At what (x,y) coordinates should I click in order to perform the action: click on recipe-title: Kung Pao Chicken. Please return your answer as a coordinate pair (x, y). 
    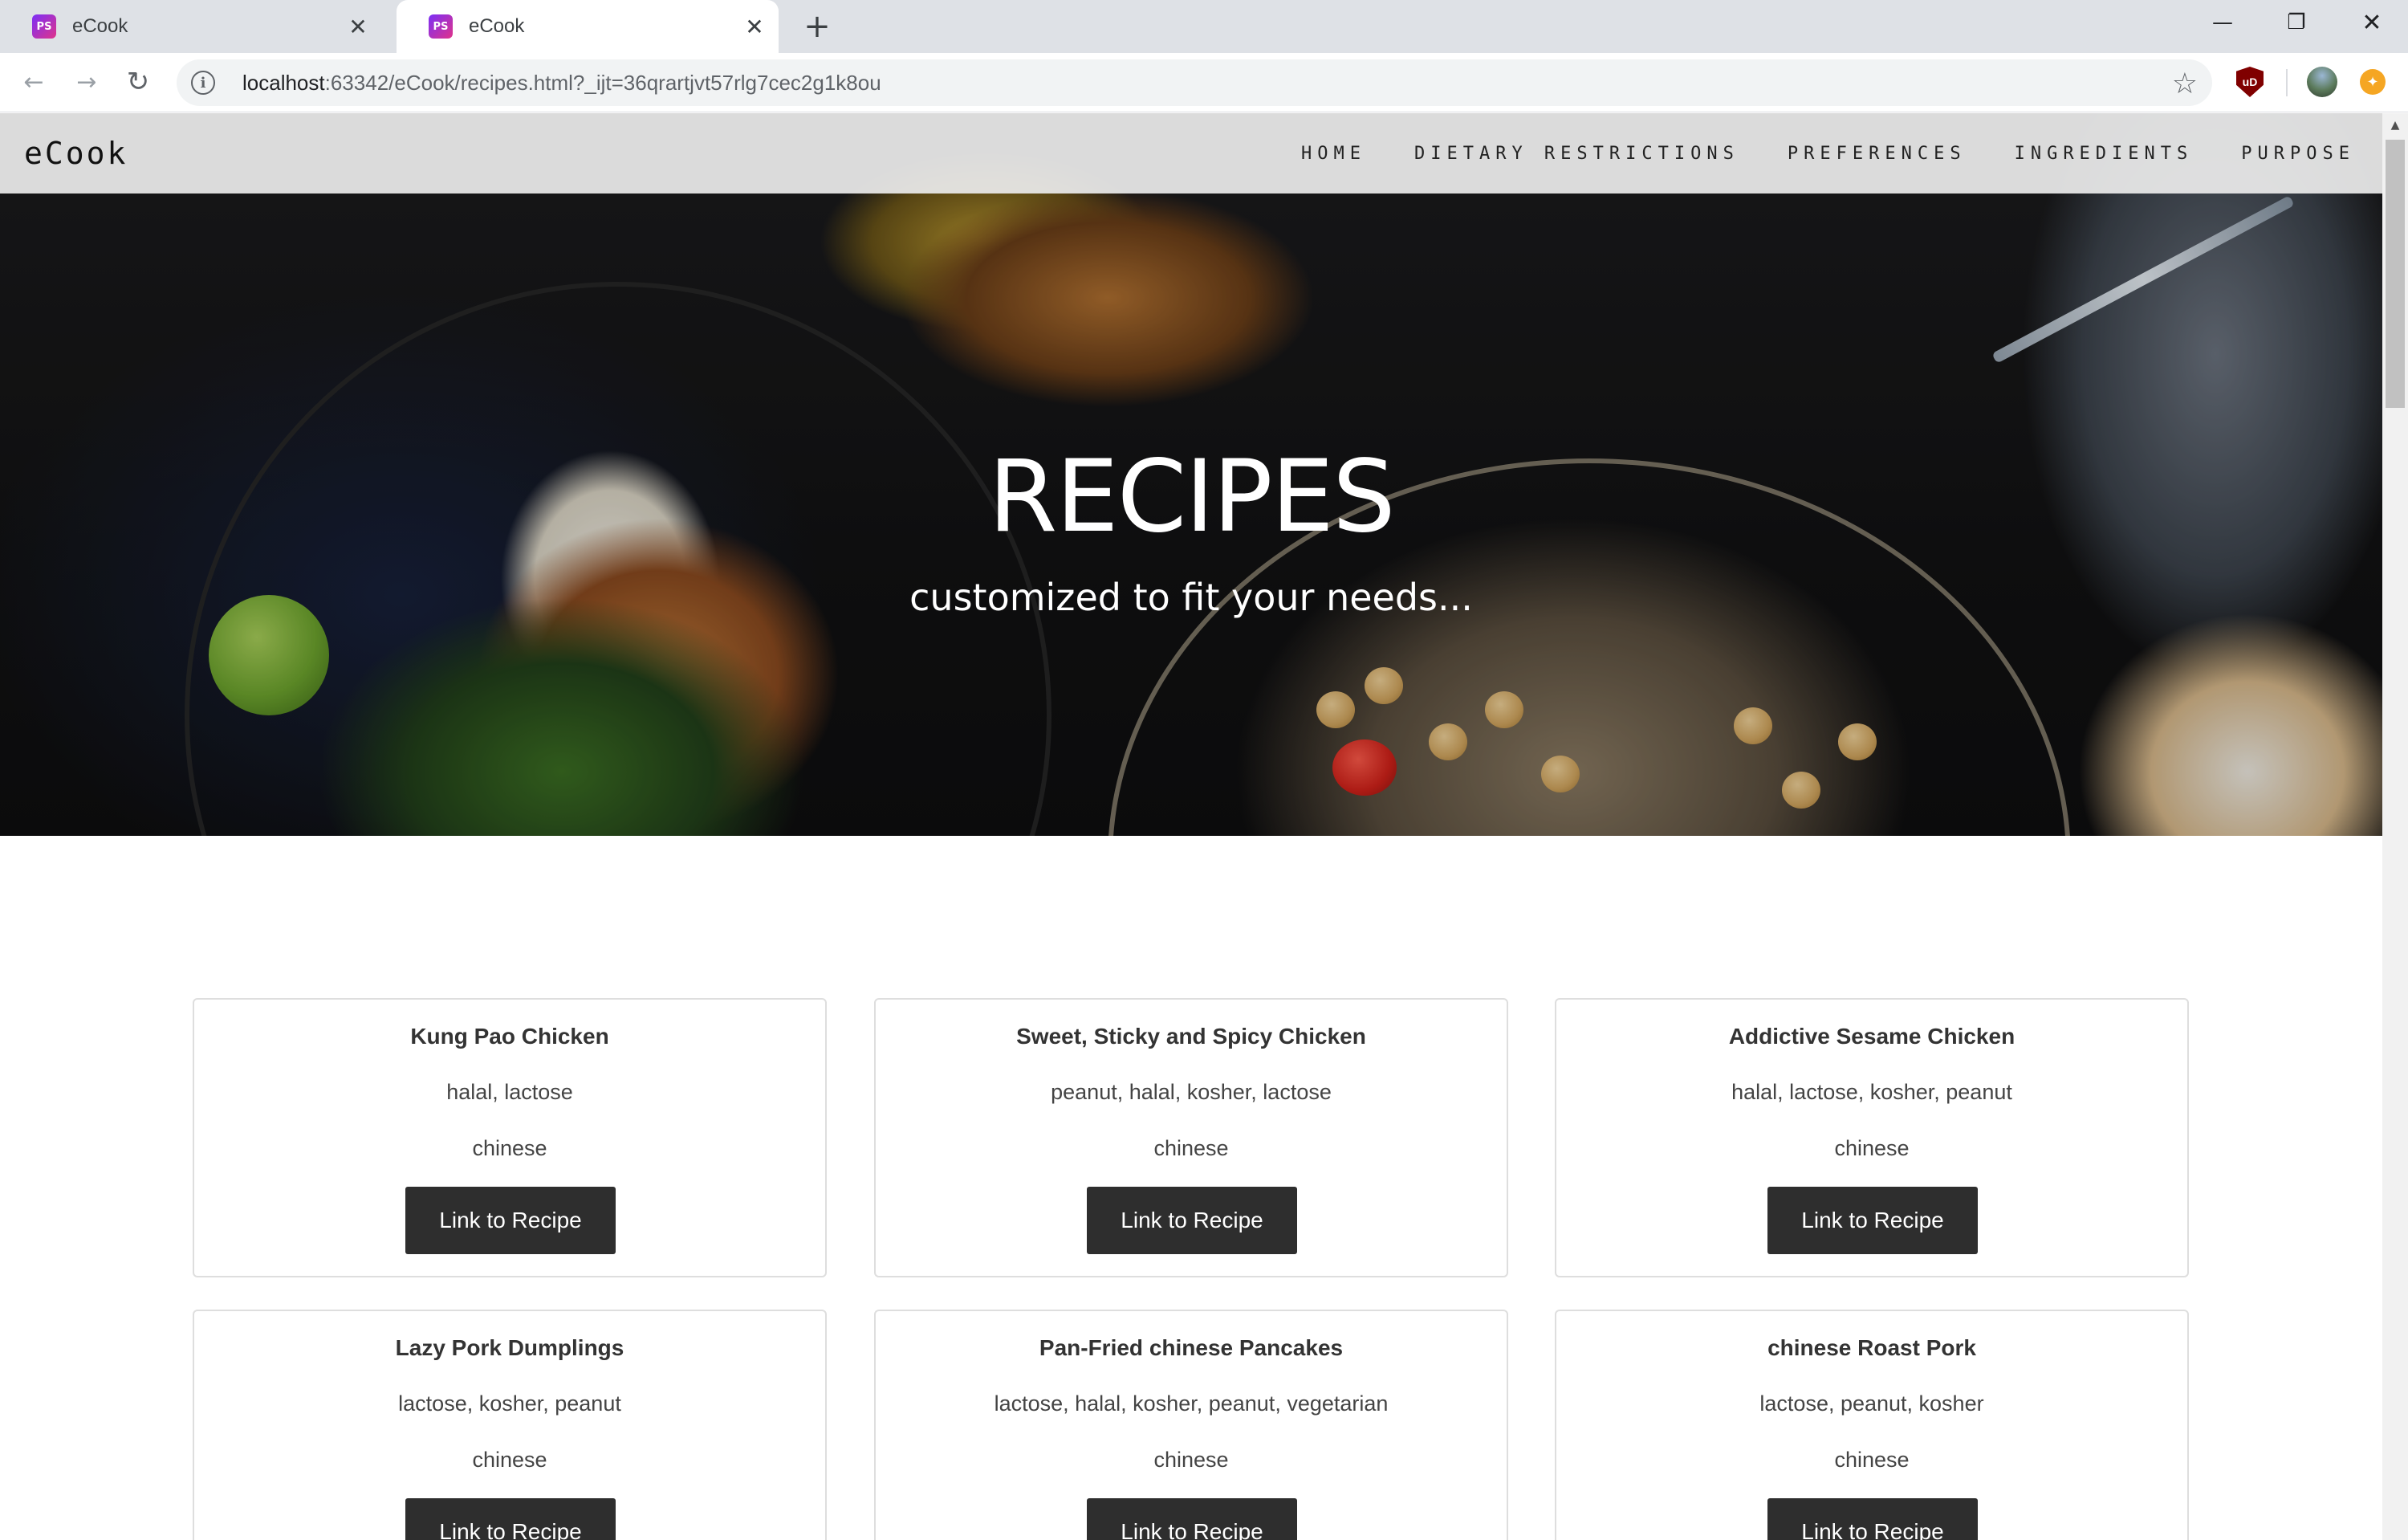
    Looking at the image, I should click on (509, 1036).